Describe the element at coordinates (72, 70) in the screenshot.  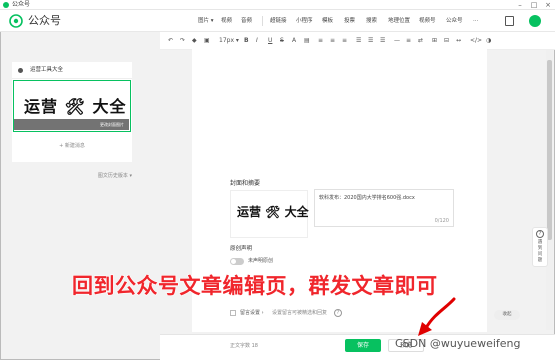
I see `article-item-header: 运营工具大全` at that location.